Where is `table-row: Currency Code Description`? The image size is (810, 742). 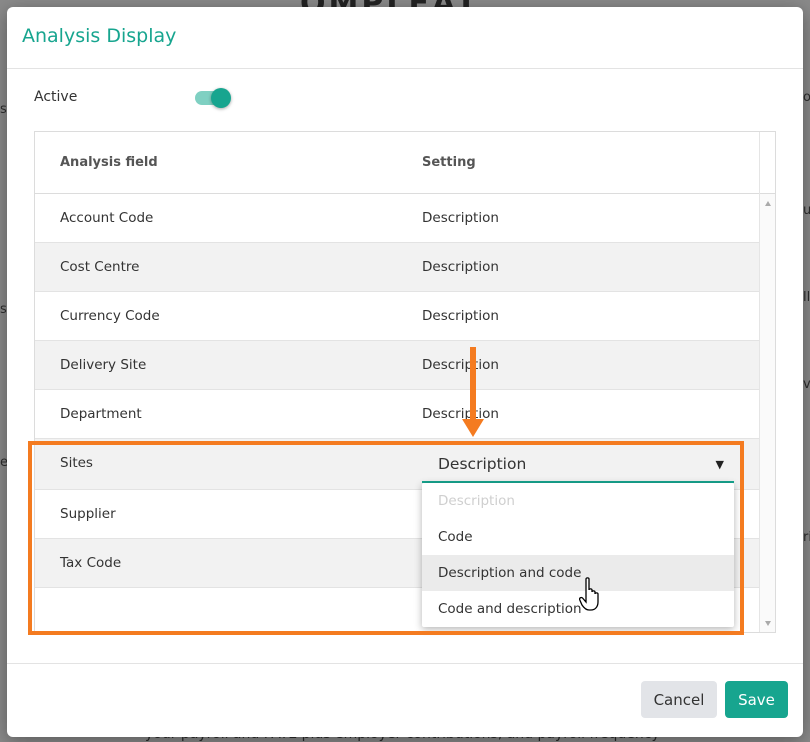 table-row: Currency Code Description is located at coordinates (397, 316).